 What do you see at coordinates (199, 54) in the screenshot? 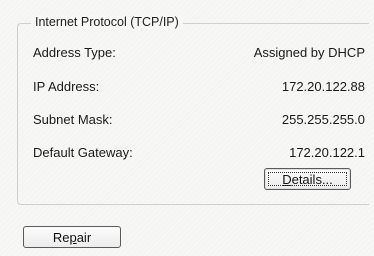
I see `address-type-row: Address Type: Assigned by DHCP` at bounding box center [199, 54].